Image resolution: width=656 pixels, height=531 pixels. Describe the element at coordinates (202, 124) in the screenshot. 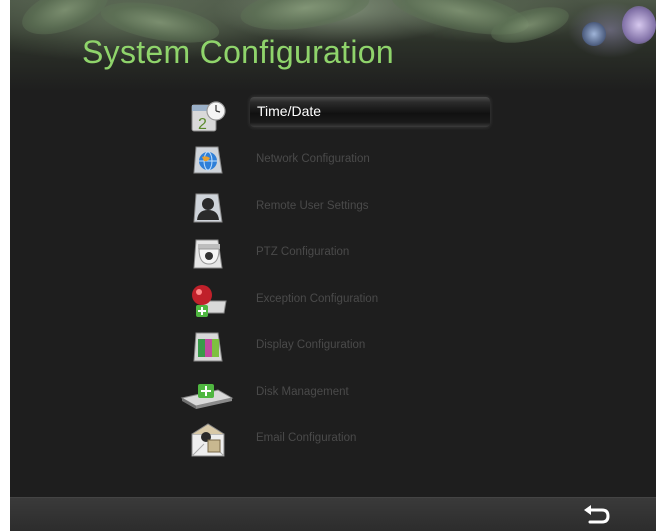

I see `svg-text: 2` at that location.